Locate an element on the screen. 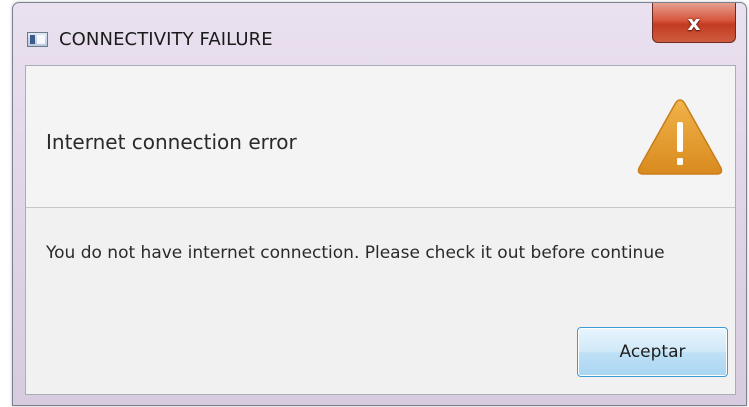  close-icon: x is located at coordinates (694, 22).